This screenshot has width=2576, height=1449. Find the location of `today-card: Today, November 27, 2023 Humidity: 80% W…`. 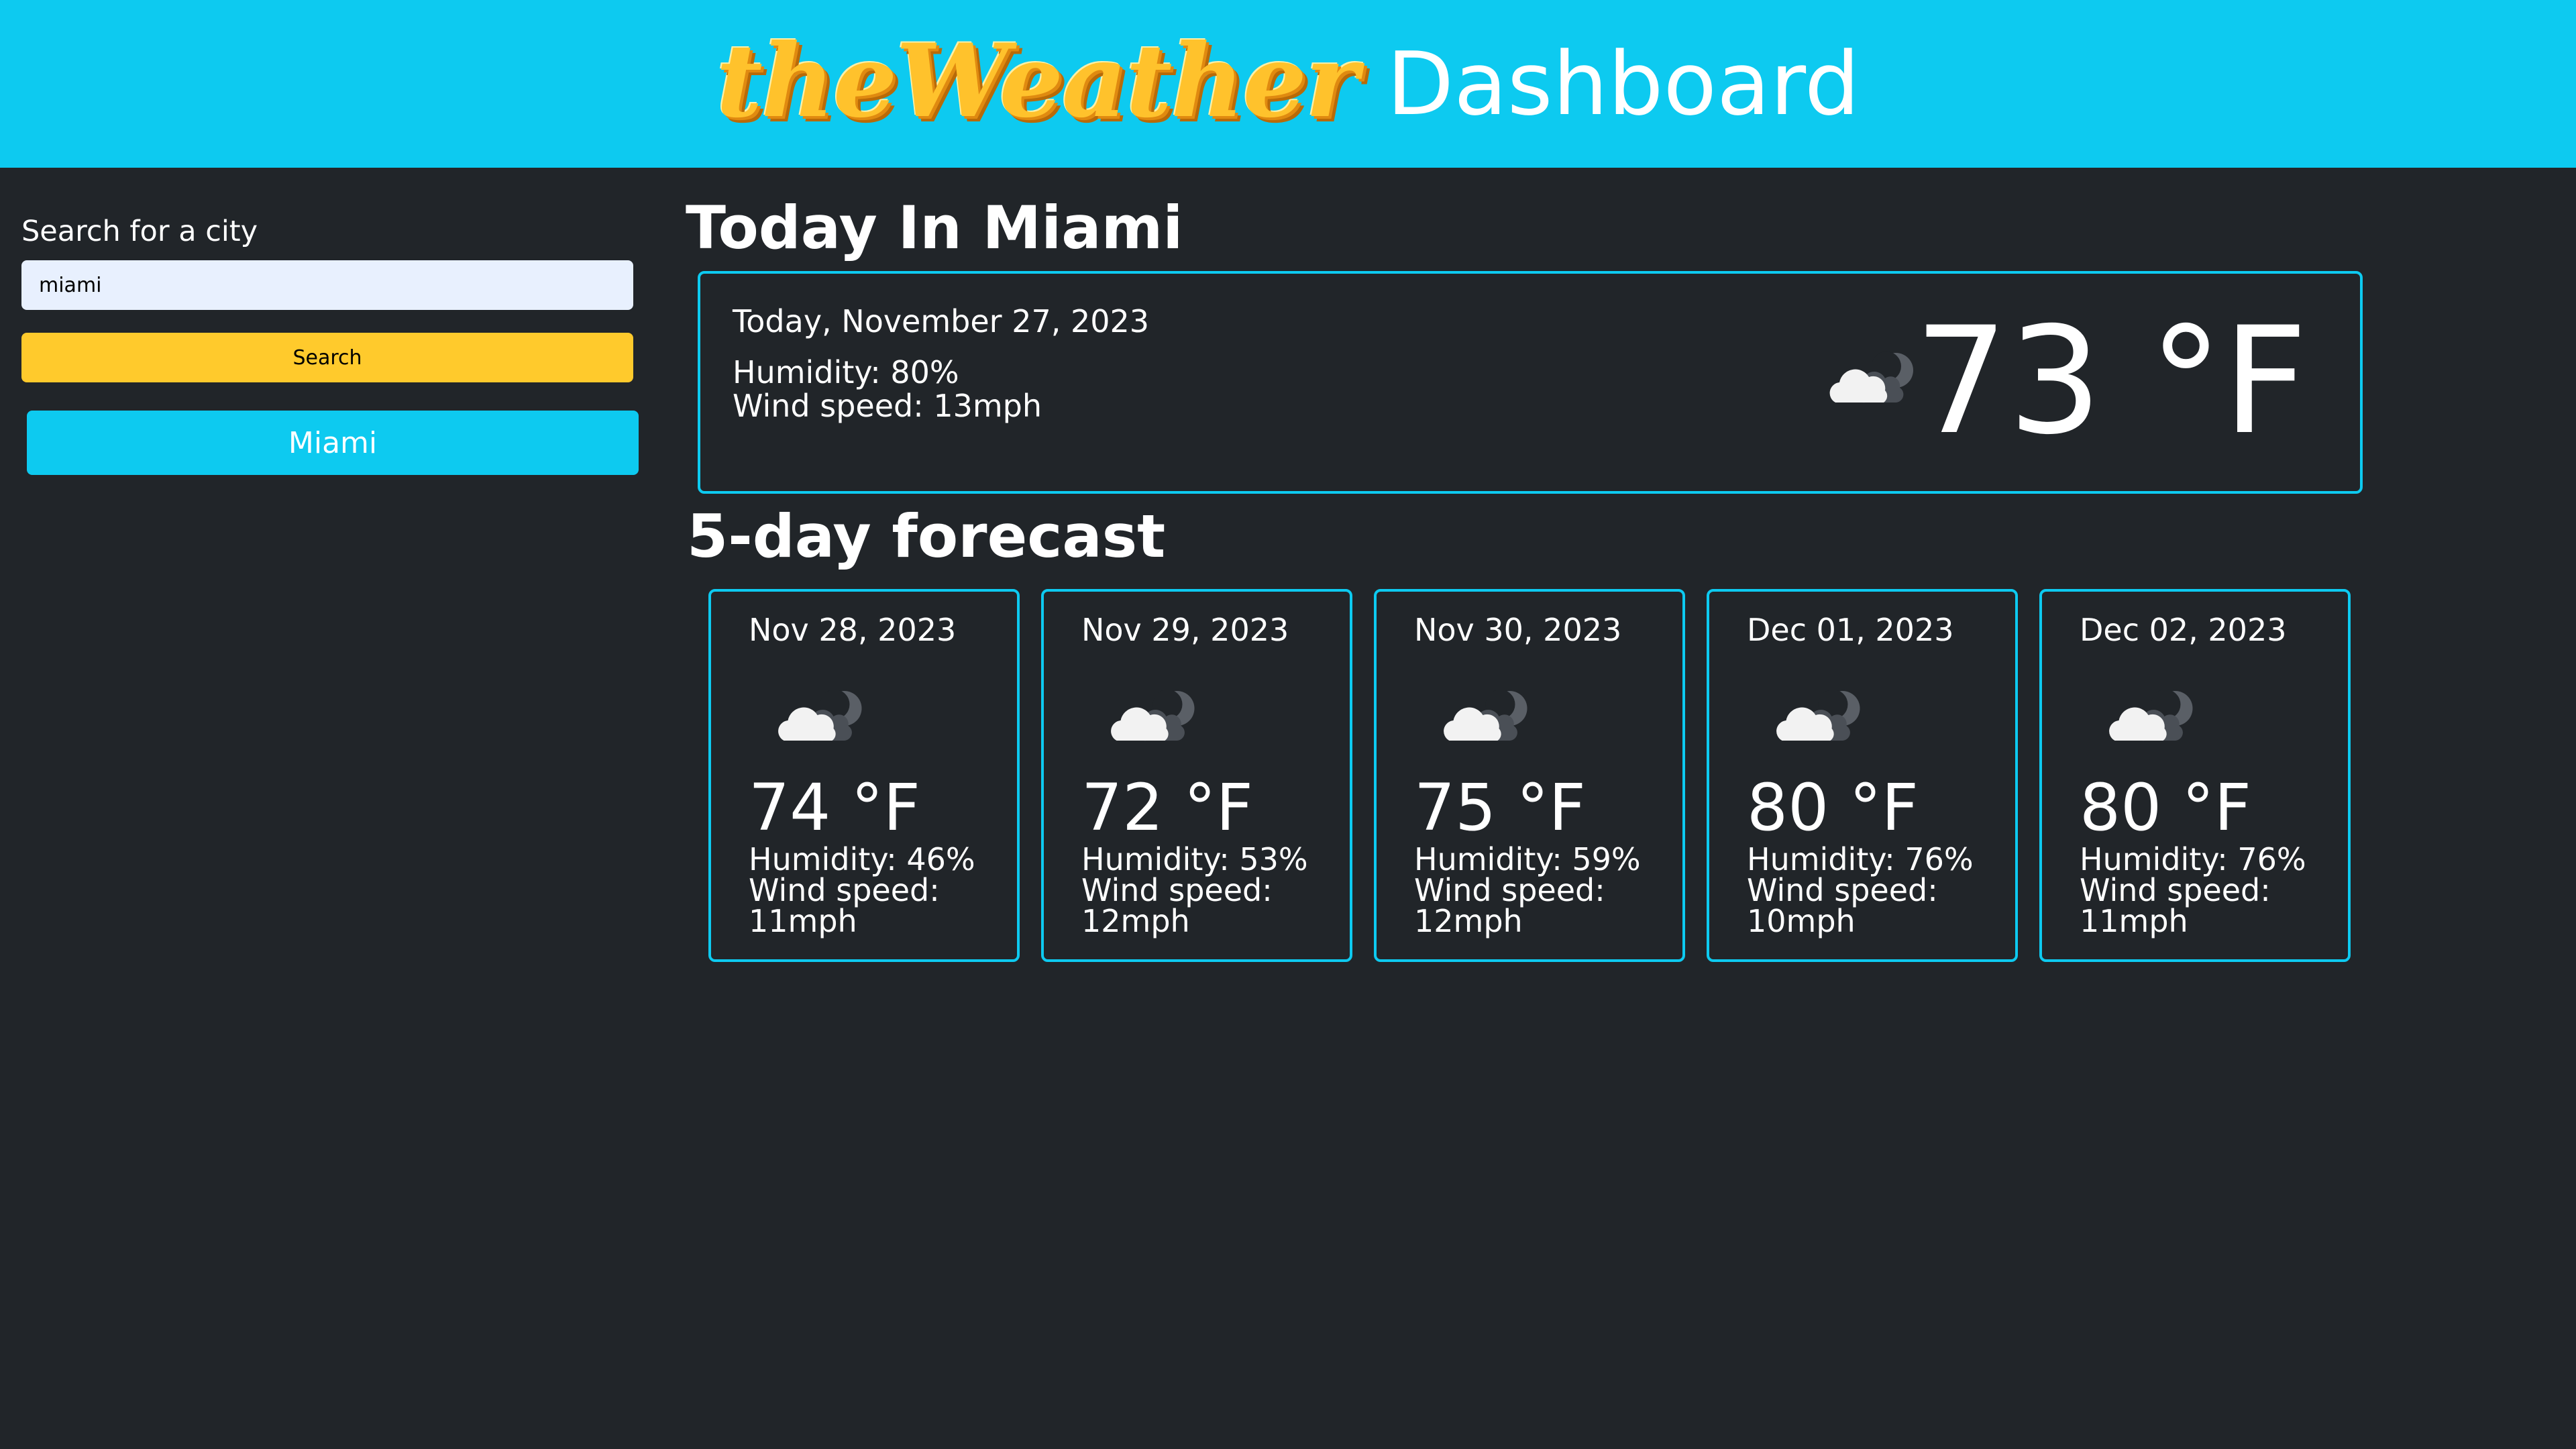

today-card: Today, November 27, 2023 Humidity: 80% W… is located at coordinates (1530, 382).